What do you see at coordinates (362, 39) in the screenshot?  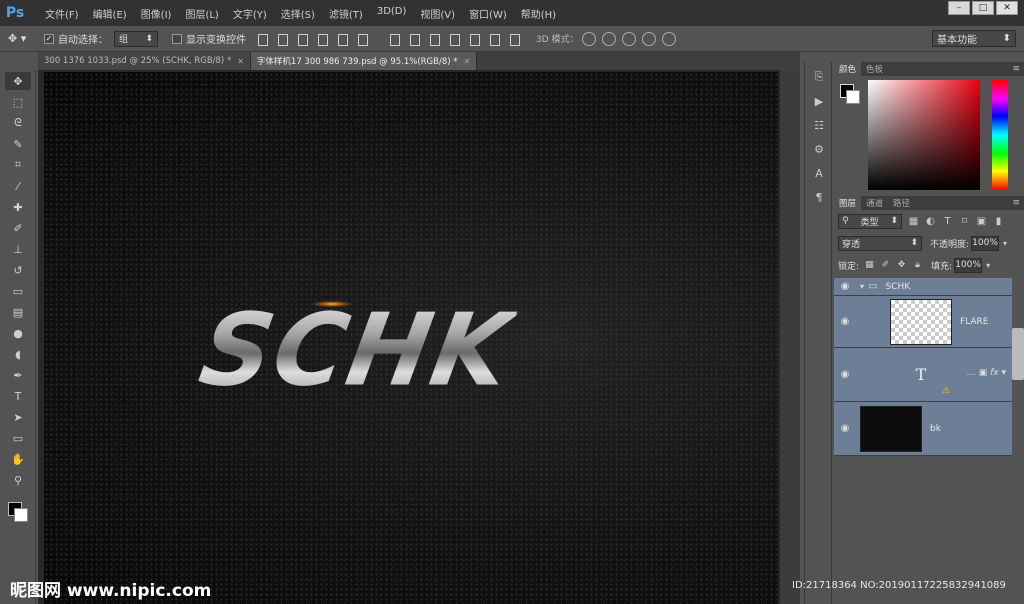 I see `align-right-icon` at bounding box center [362, 39].